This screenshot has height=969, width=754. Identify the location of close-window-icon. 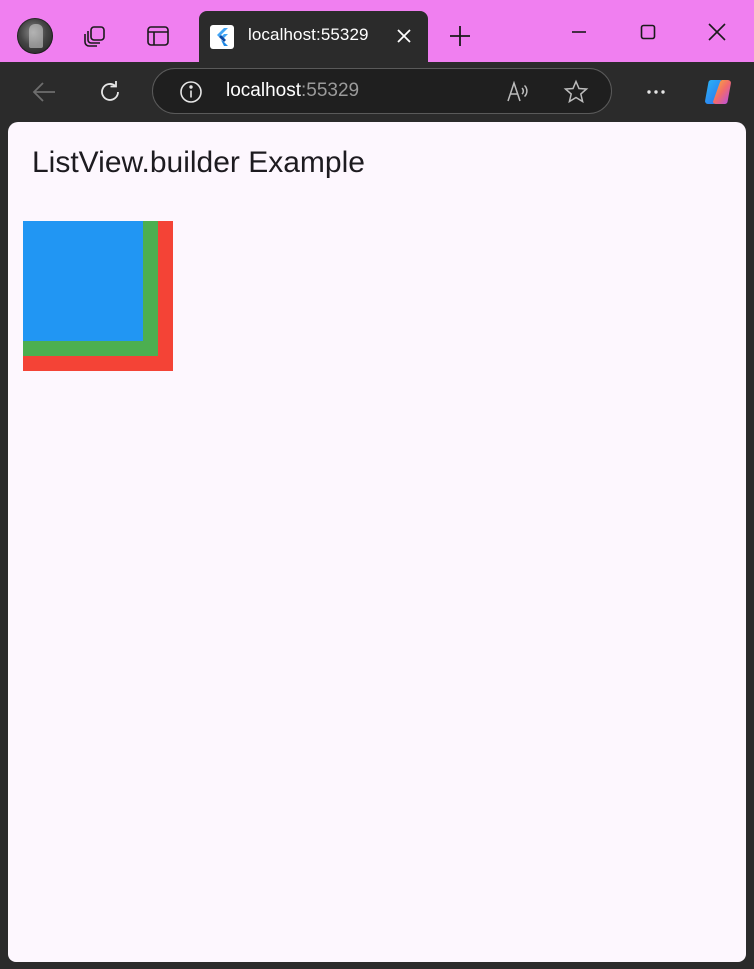
(717, 32).